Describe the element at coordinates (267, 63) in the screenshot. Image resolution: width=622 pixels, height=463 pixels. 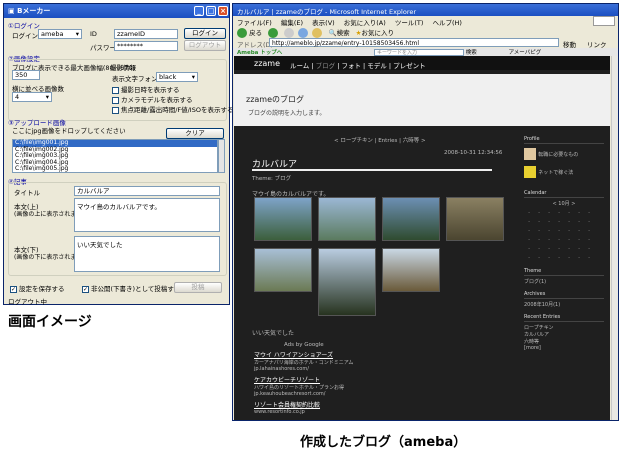
I see `blog-brand: zzame` at that location.